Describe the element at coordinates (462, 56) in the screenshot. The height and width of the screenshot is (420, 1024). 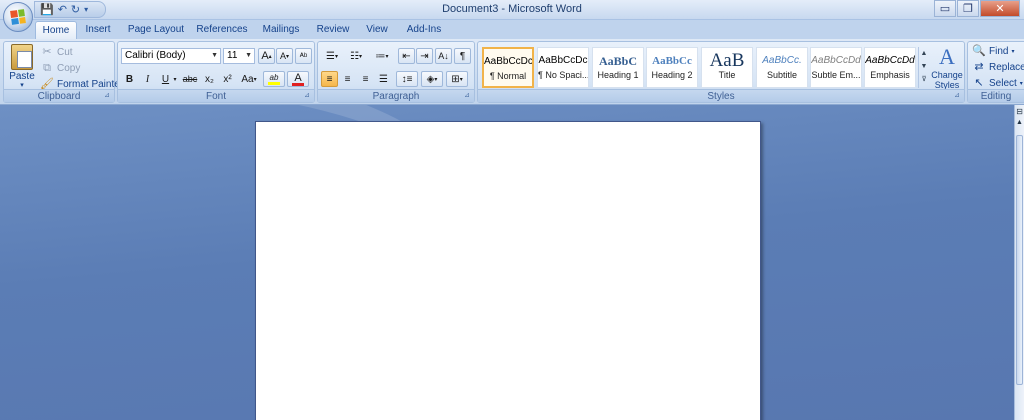
I see `show-marks-button: ¶` at that location.